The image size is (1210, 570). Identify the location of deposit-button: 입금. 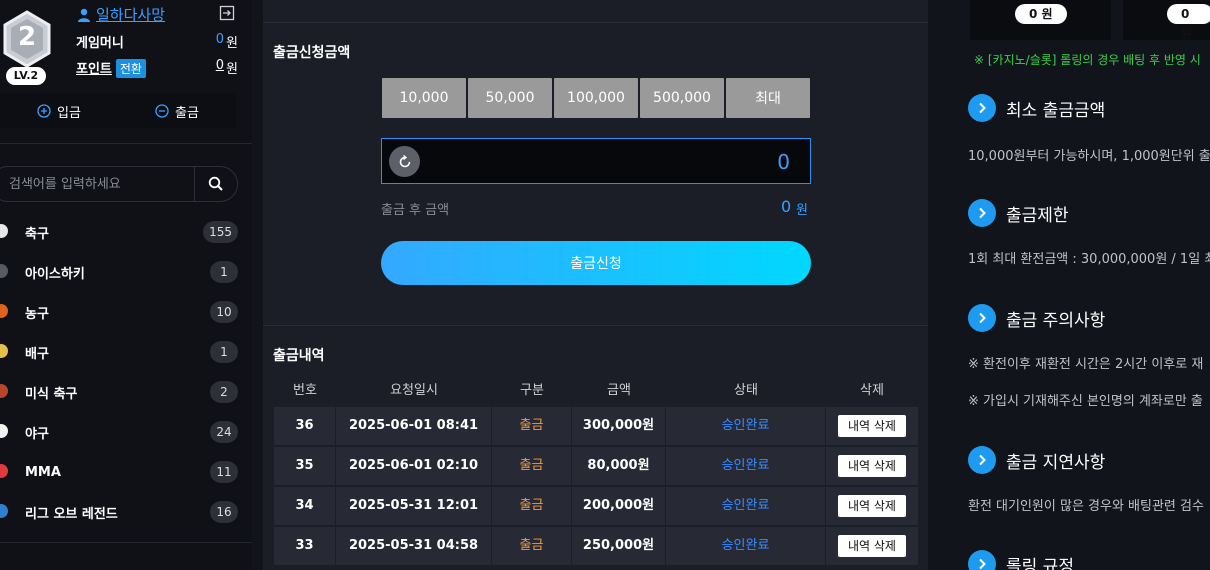
(59, 111).